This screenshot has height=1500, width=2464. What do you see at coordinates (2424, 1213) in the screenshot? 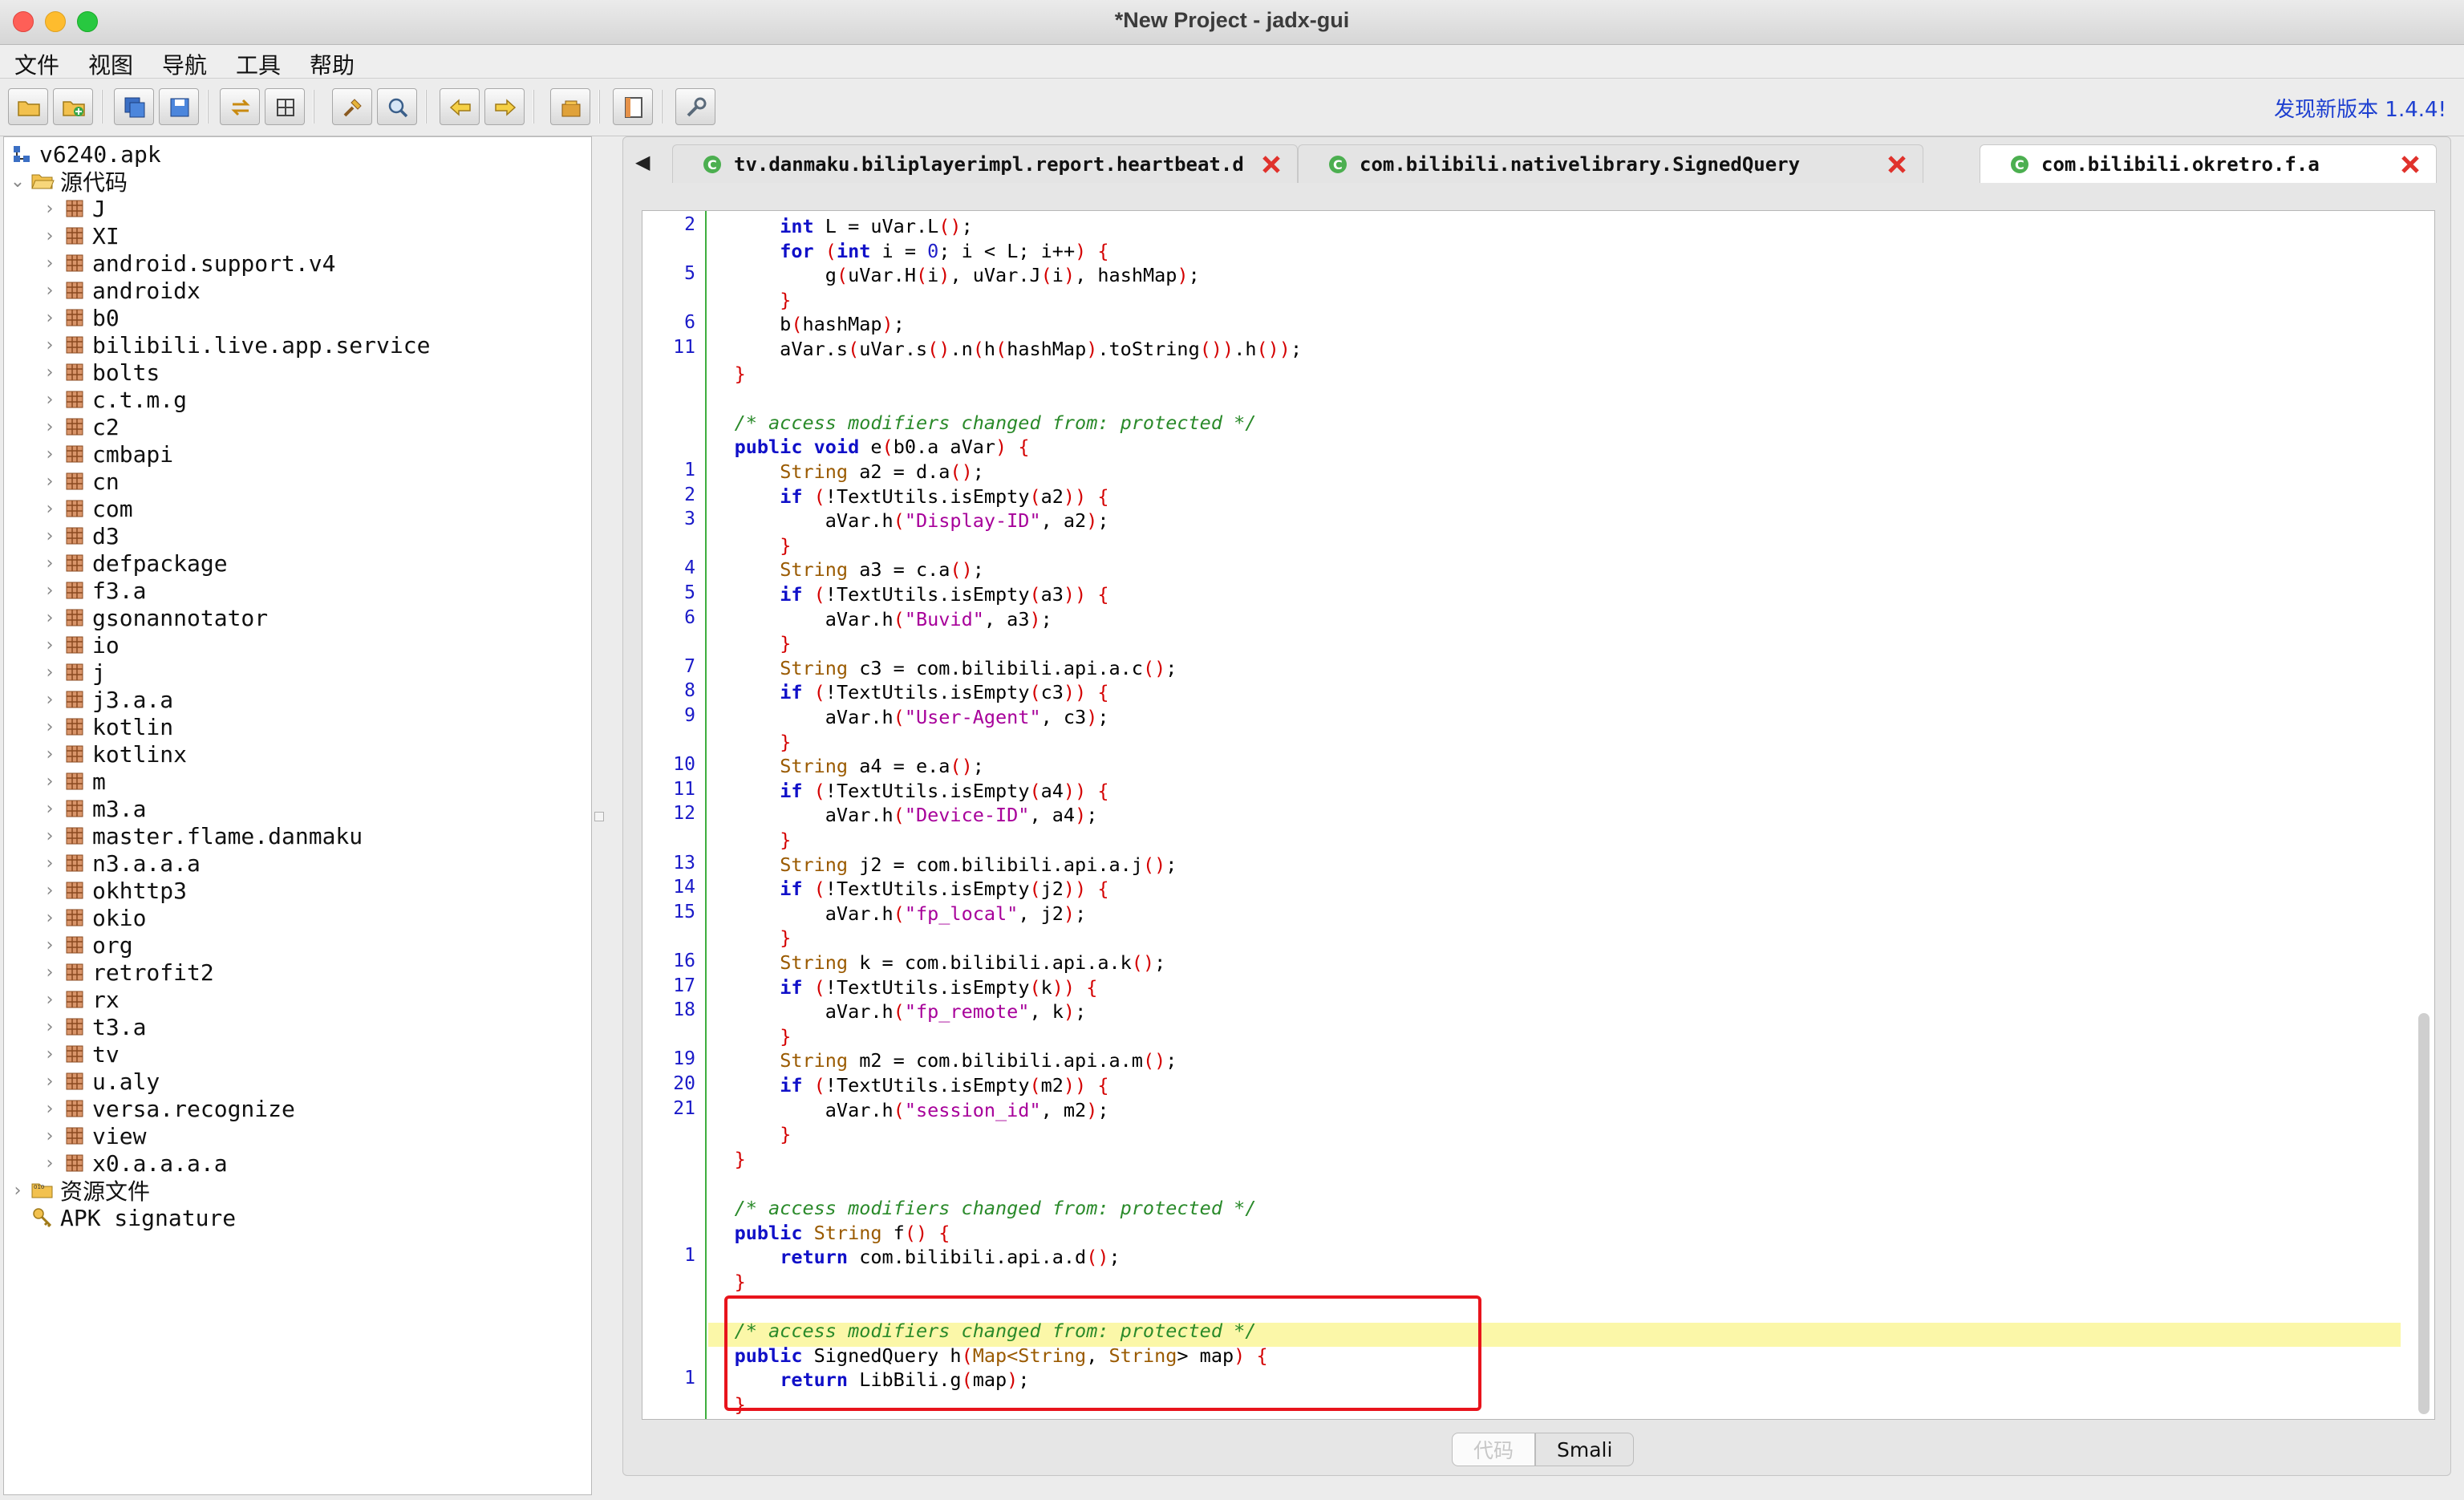
I see `vertical-scrollbar` at bounding box center [2424, 1213].